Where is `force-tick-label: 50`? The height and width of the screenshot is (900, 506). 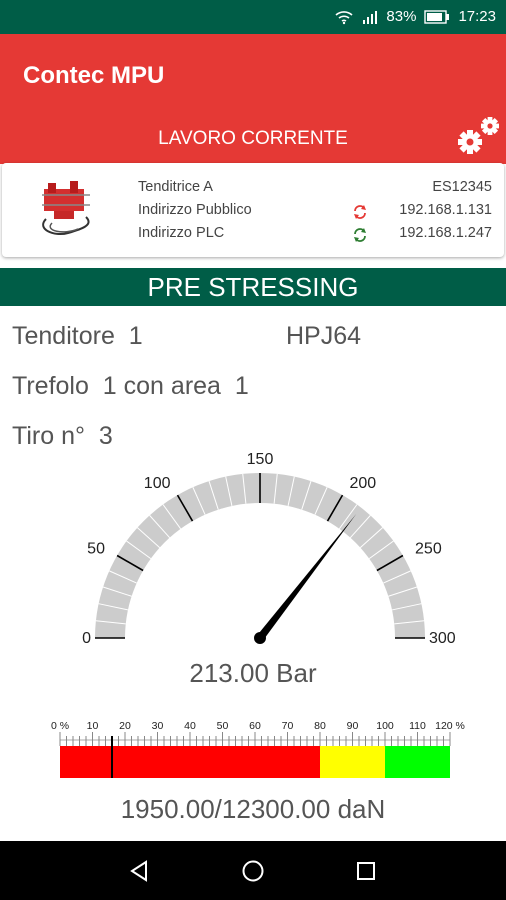 force-tick-label: 50 is located at coordinates (223, 726).